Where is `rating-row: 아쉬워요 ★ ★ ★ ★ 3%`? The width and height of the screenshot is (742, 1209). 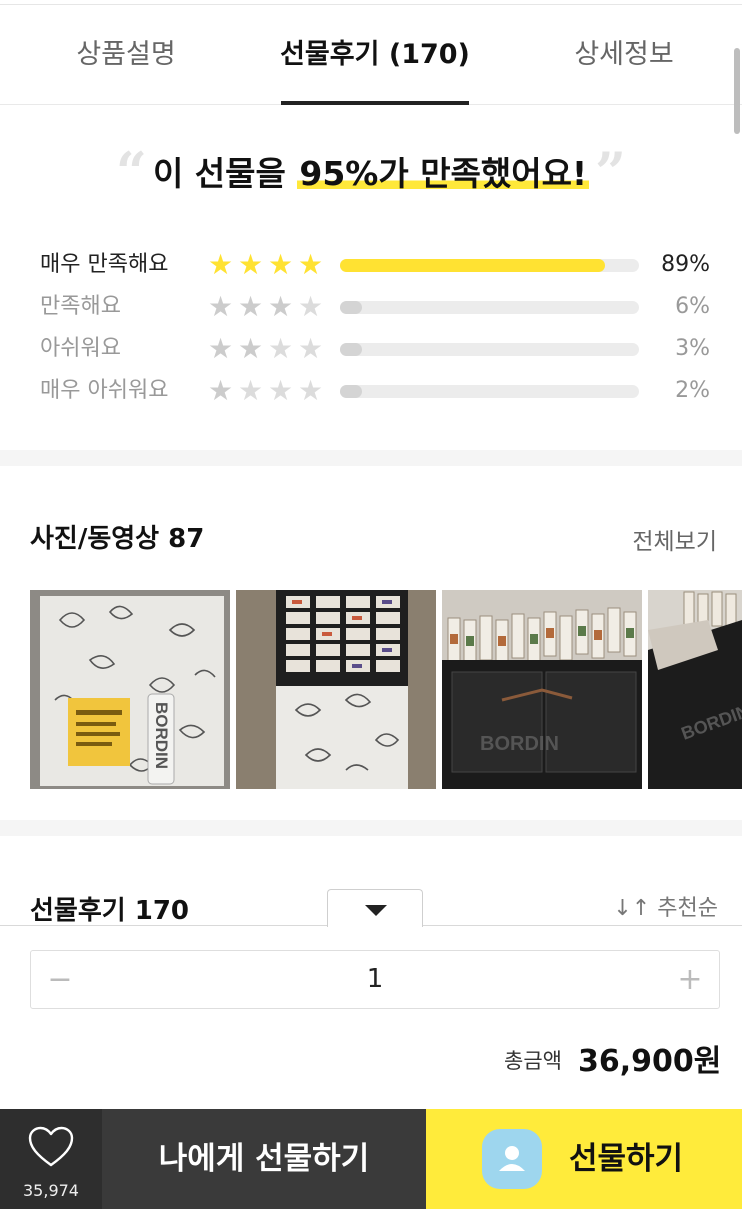
rating-row: 아쉬워요 ★ ★ ★ ★ 3% is located at coordinates (375, 349).